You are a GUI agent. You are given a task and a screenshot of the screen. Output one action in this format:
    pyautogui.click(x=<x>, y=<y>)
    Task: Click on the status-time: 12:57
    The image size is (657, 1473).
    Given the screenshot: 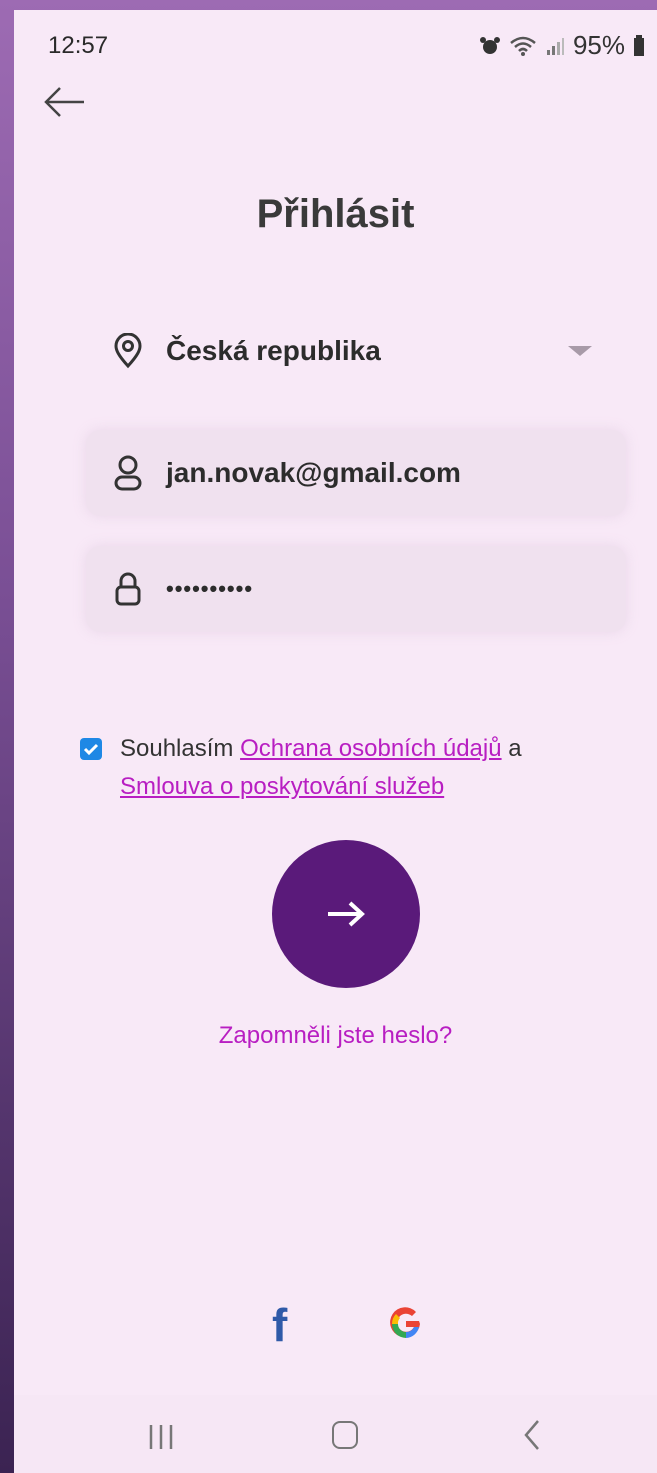 What is the action you would take?
    pyautogui.click(x=78, y=45)
    